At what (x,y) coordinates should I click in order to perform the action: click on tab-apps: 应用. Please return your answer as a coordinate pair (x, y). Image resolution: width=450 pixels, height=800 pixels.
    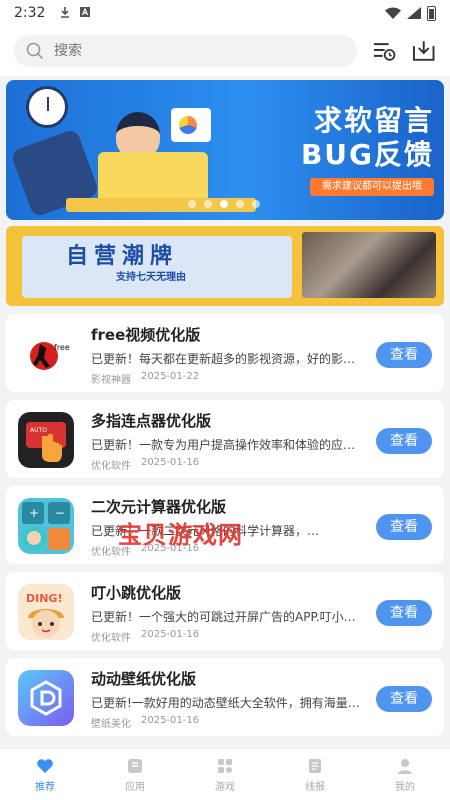
    Looking at the image, I should click on (135, 774).